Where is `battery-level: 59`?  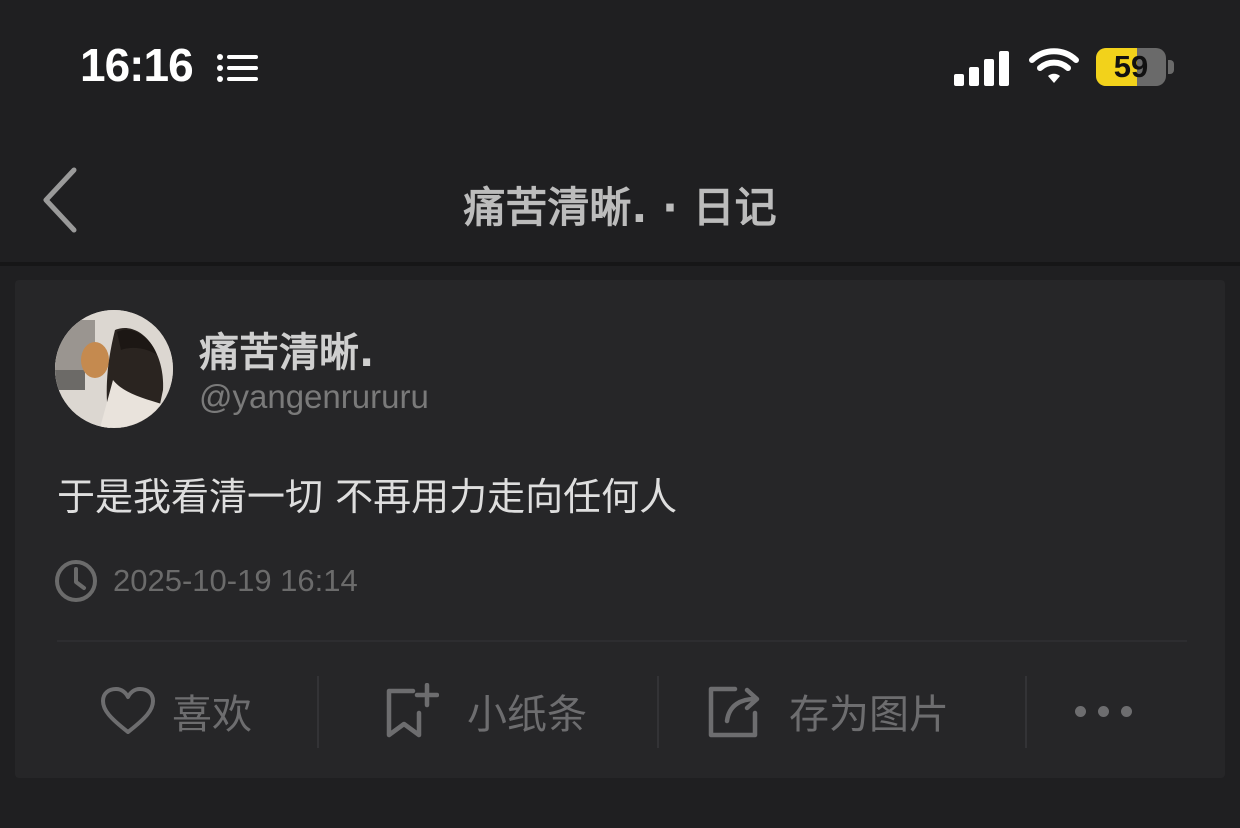 battery-level: 59 is located at coordinates (1131, 66).